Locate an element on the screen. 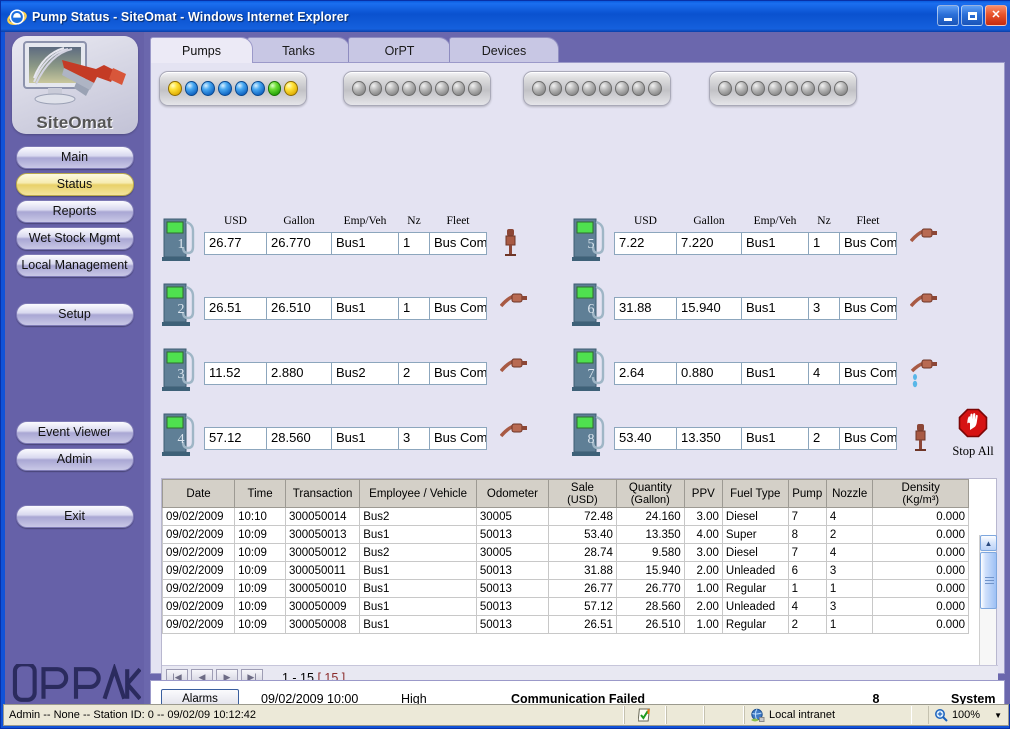 Image resolution: width=1010 pixels, height=729 pixels. pump-4-field-emp-veh: Bus1 is located at coordinates (365, 438).